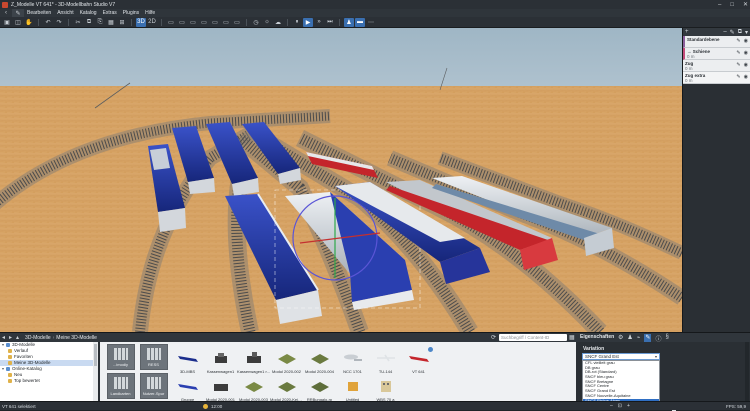 The height and width of the screenshot is (411, 750). What do you see at coordinates (719, 5) in the screenshot?
I see `minimize-button: –` at bounding box center [719, 5].